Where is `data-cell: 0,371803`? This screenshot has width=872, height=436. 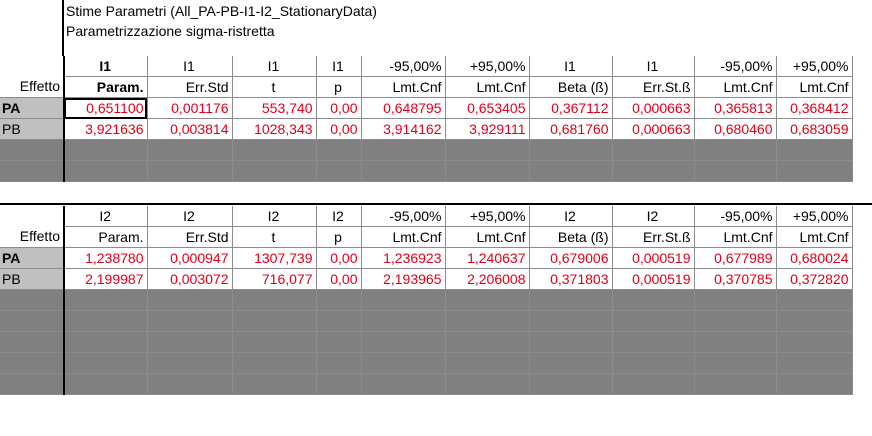 data-cell: 0,371803 is located at coordinates (571, 279).